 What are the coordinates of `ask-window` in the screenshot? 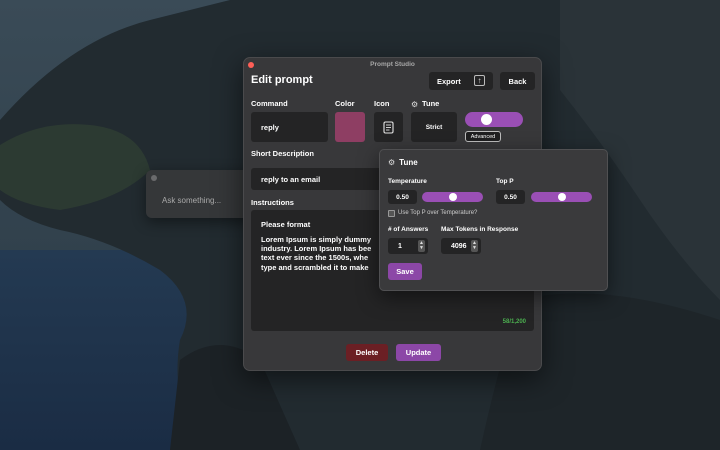 It's located at (201, 194).